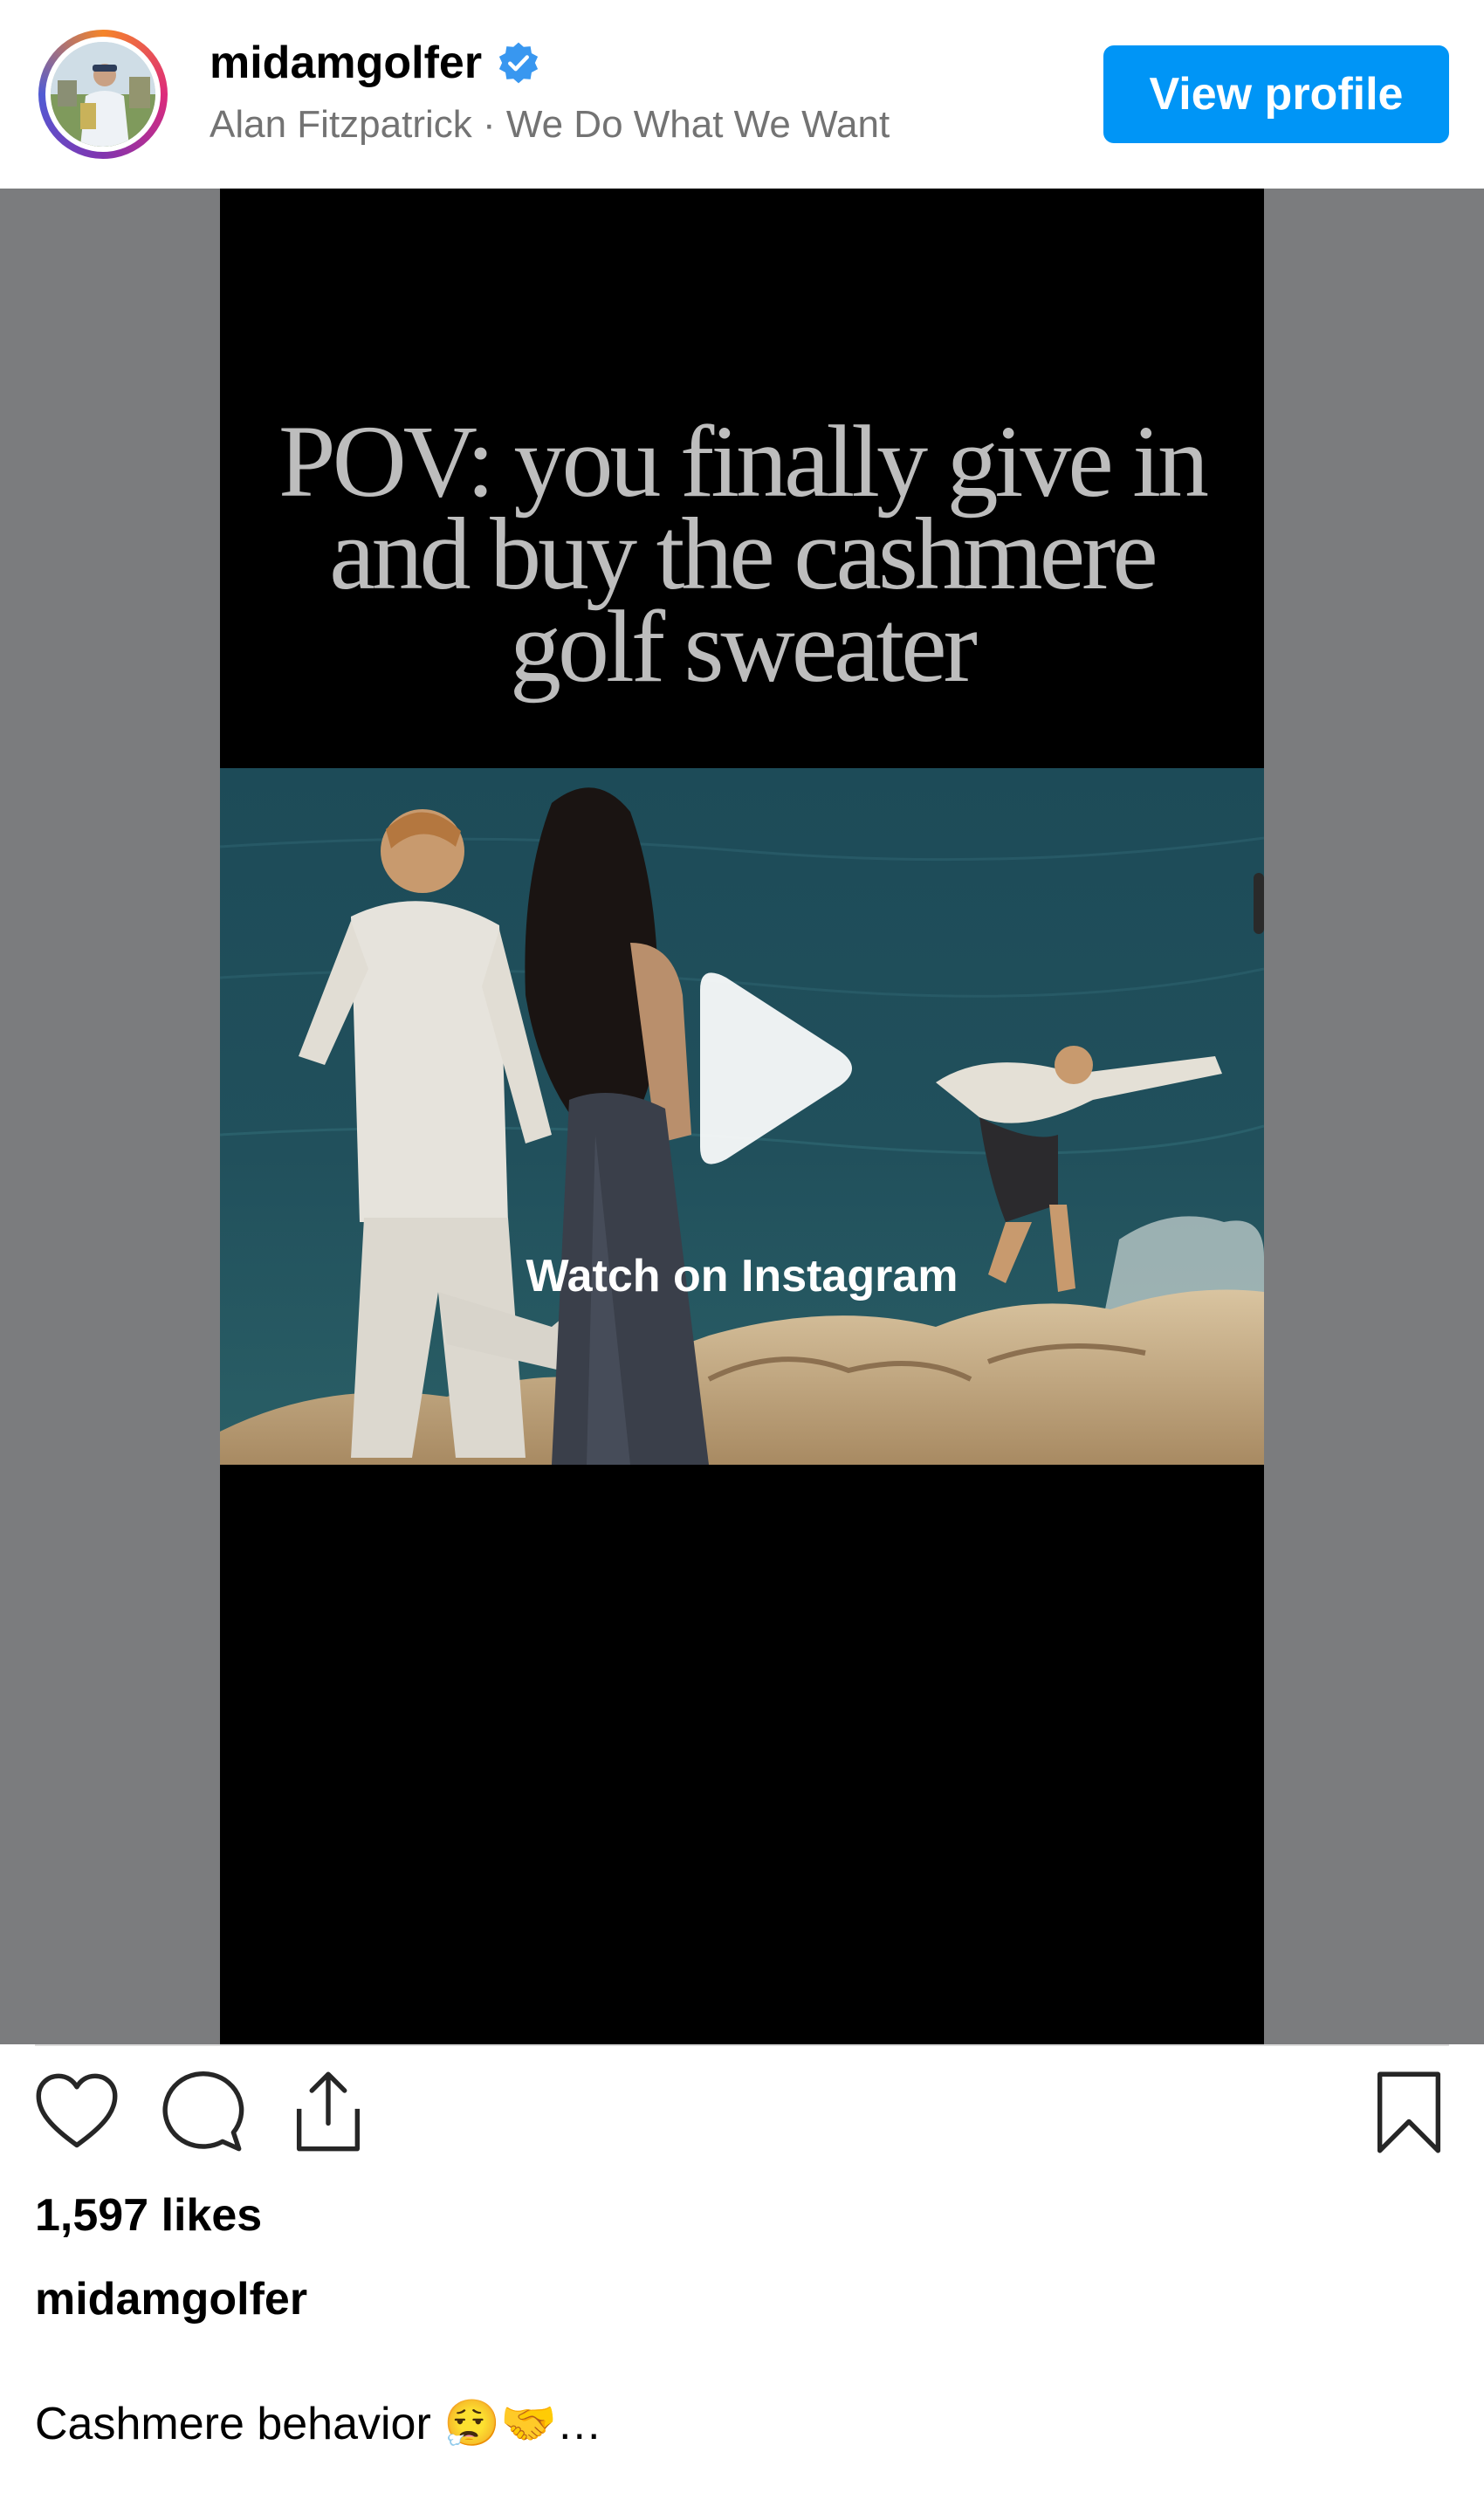 The height and width of the screenshot is (2493, 1484). I want to click on avatar-frame, so click(103, 94).